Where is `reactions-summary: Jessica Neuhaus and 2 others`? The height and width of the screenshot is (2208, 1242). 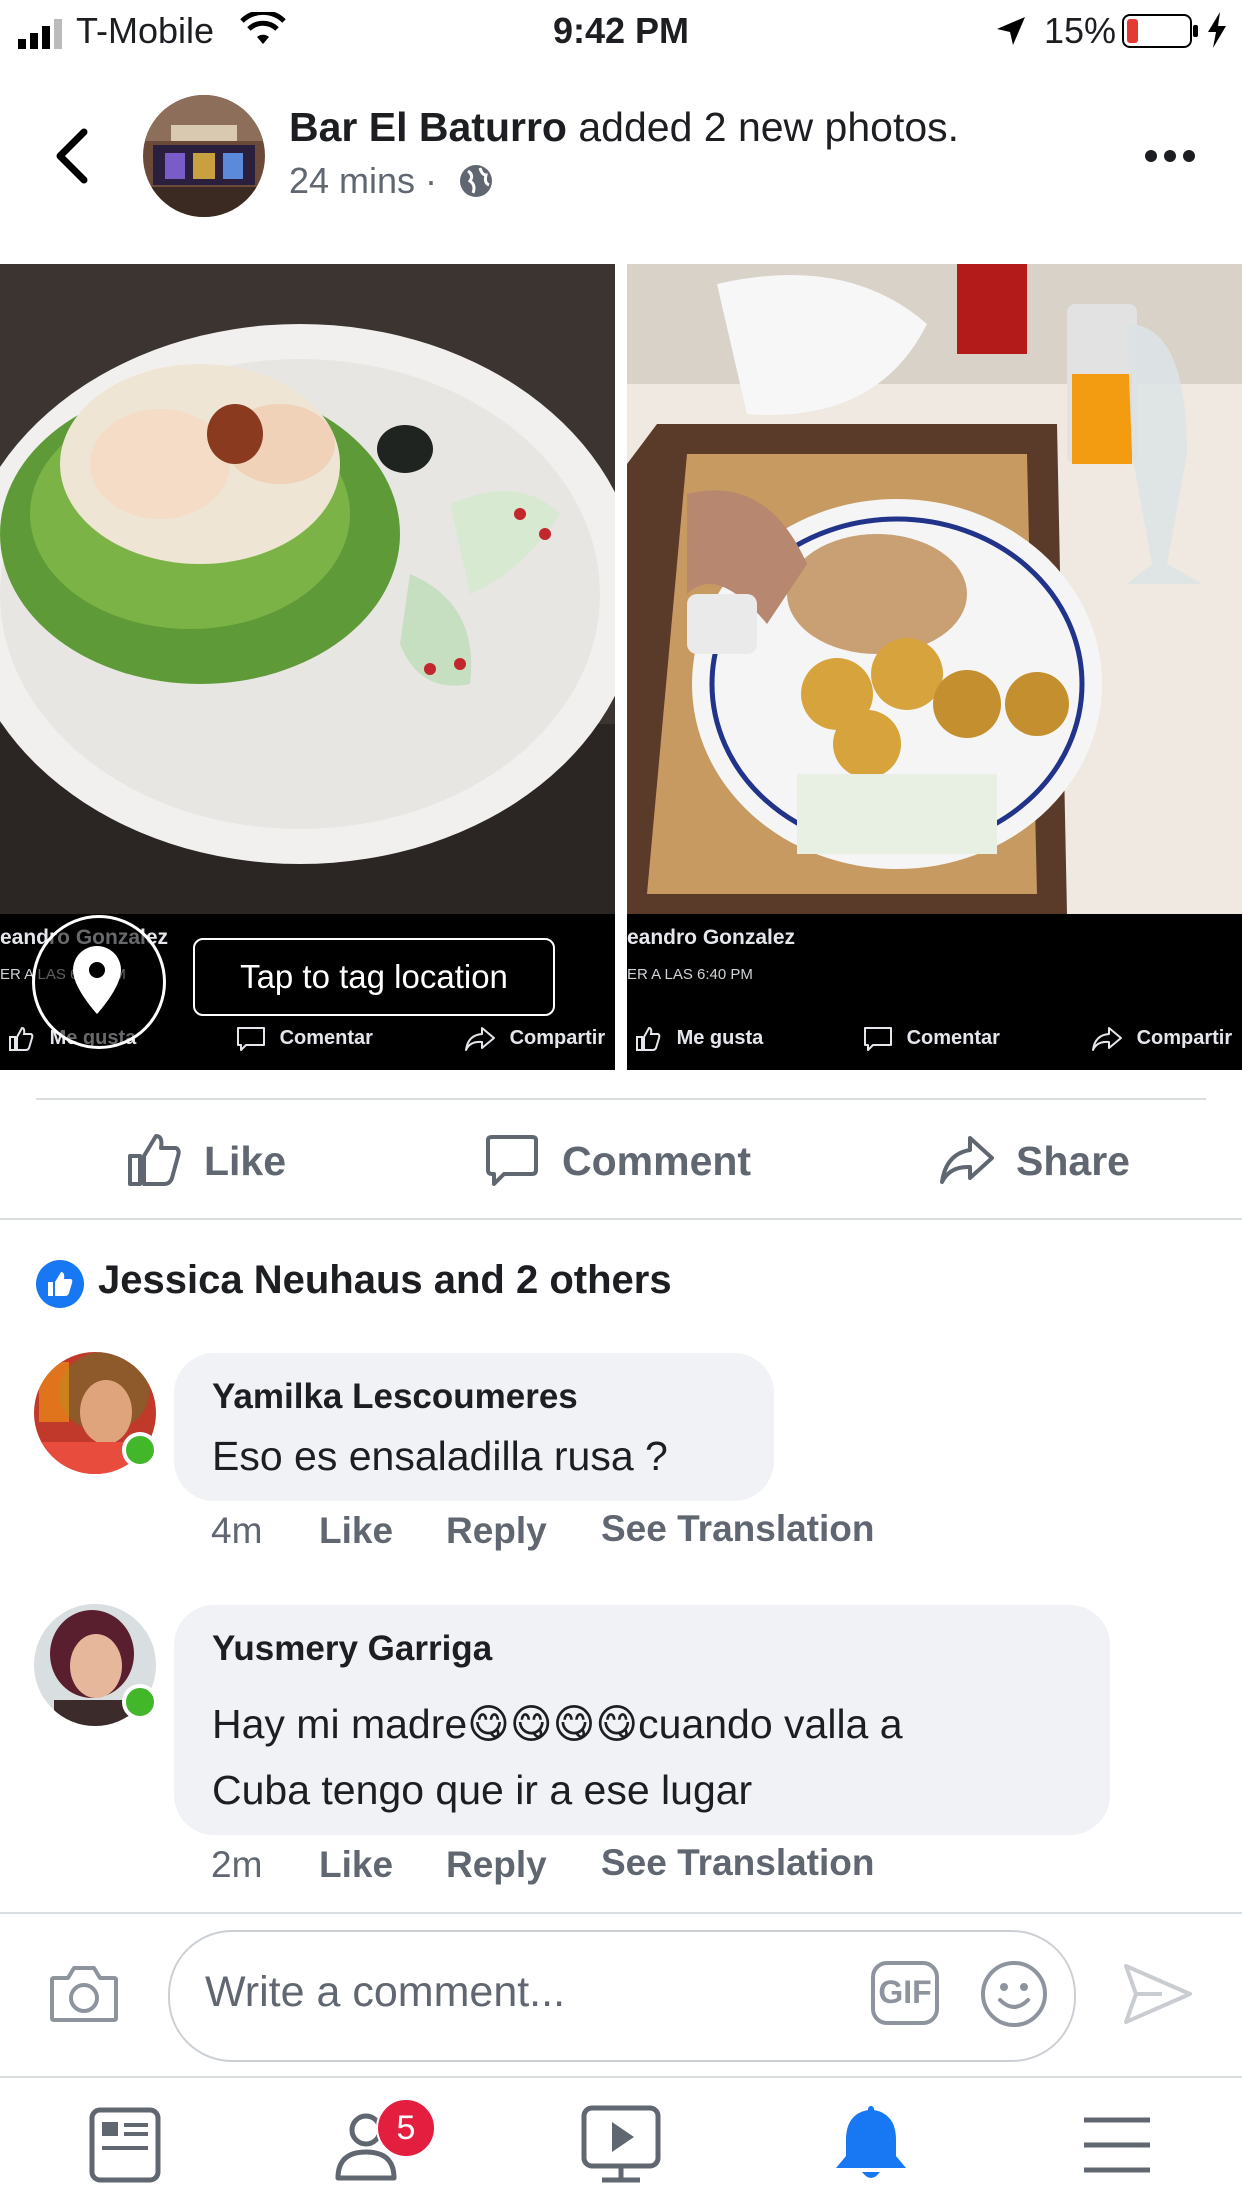
reactions-summary: Jessica Neuhaus and 2 others is located at coordinates (385, 1280).